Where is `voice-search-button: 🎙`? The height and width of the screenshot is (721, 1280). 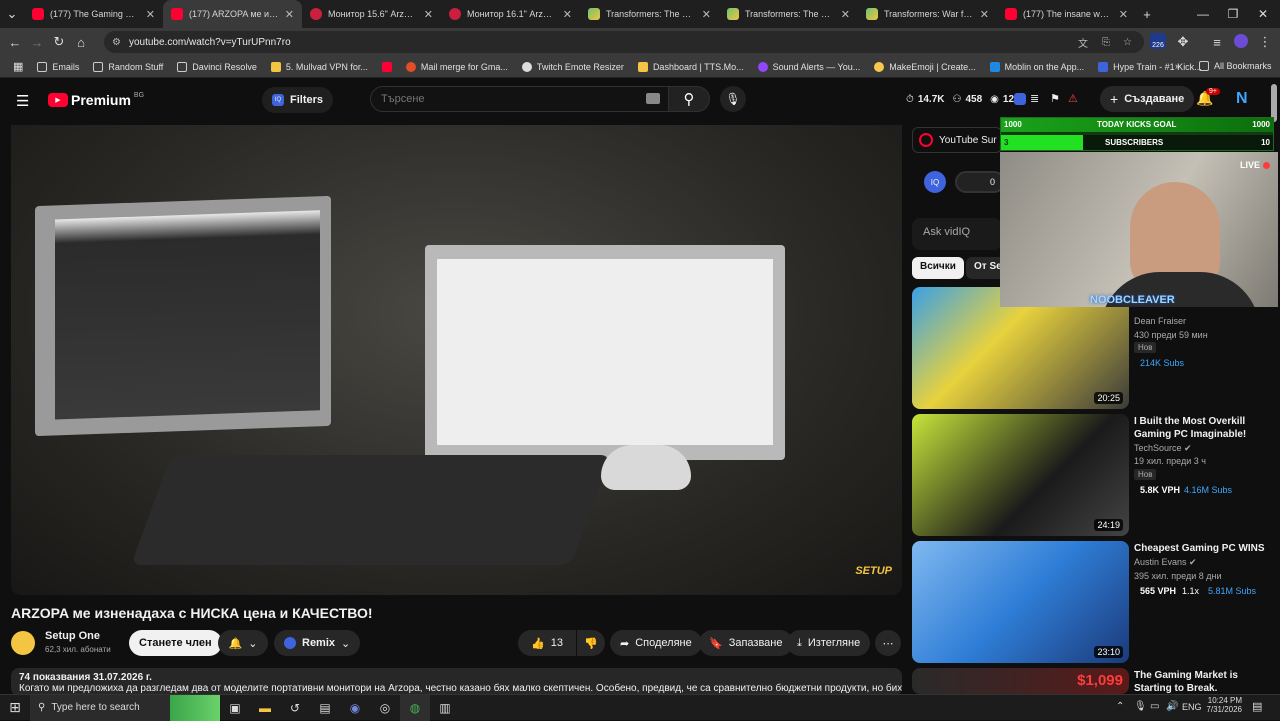 voice-search-button: 🎙 is located at coordinates (733, 99).